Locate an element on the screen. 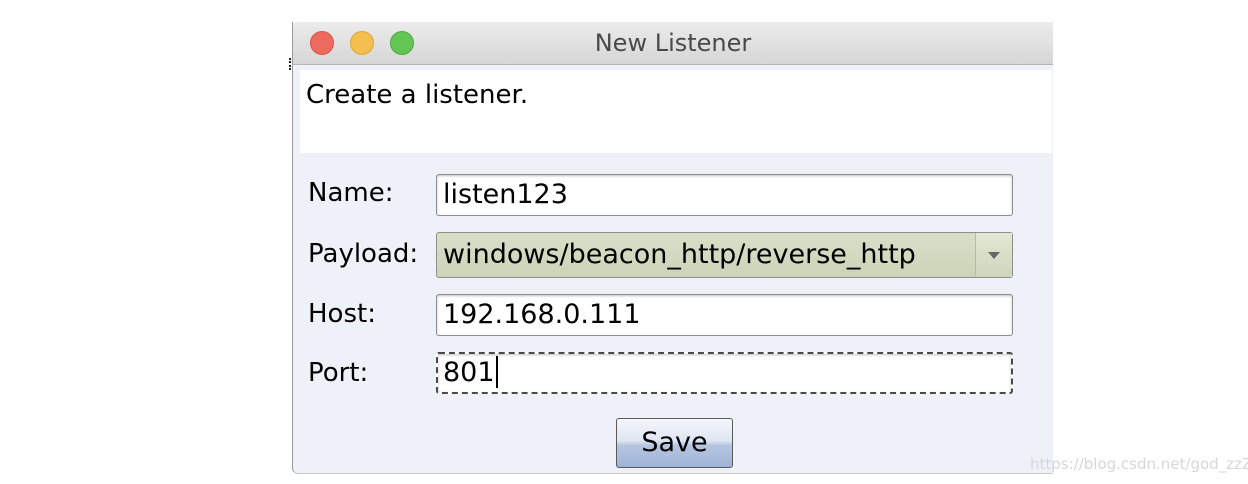  port-field: 801 is located at coordinates (724, 373).